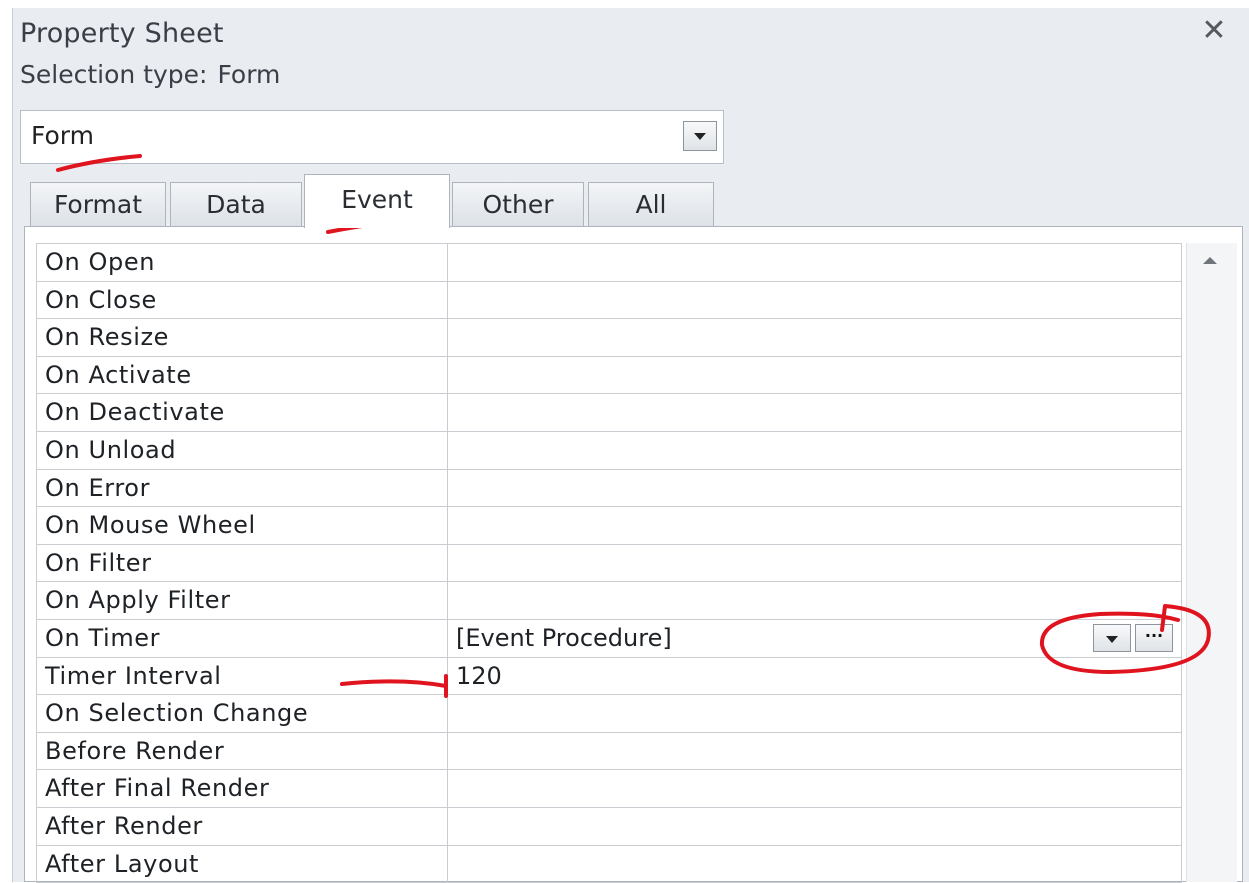 The image size is (1249, 883). What do you see at coordinates (372, 137) in the screenshot?
I see `object-selector-combo: Form` at bounding box center [372, 137].